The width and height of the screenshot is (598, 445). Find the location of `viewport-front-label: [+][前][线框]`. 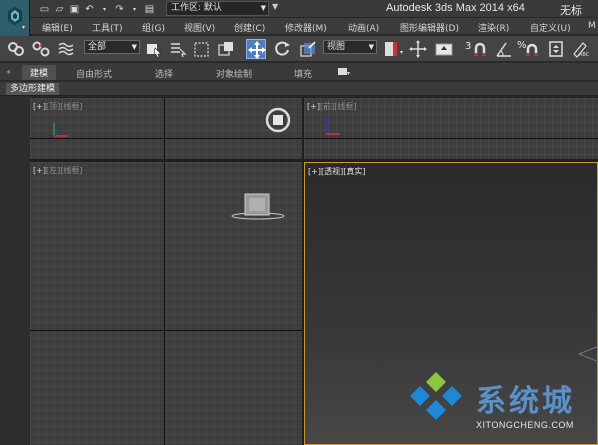

viewport-front-label: [+][前][线框] is located at coordinates (331, 106).